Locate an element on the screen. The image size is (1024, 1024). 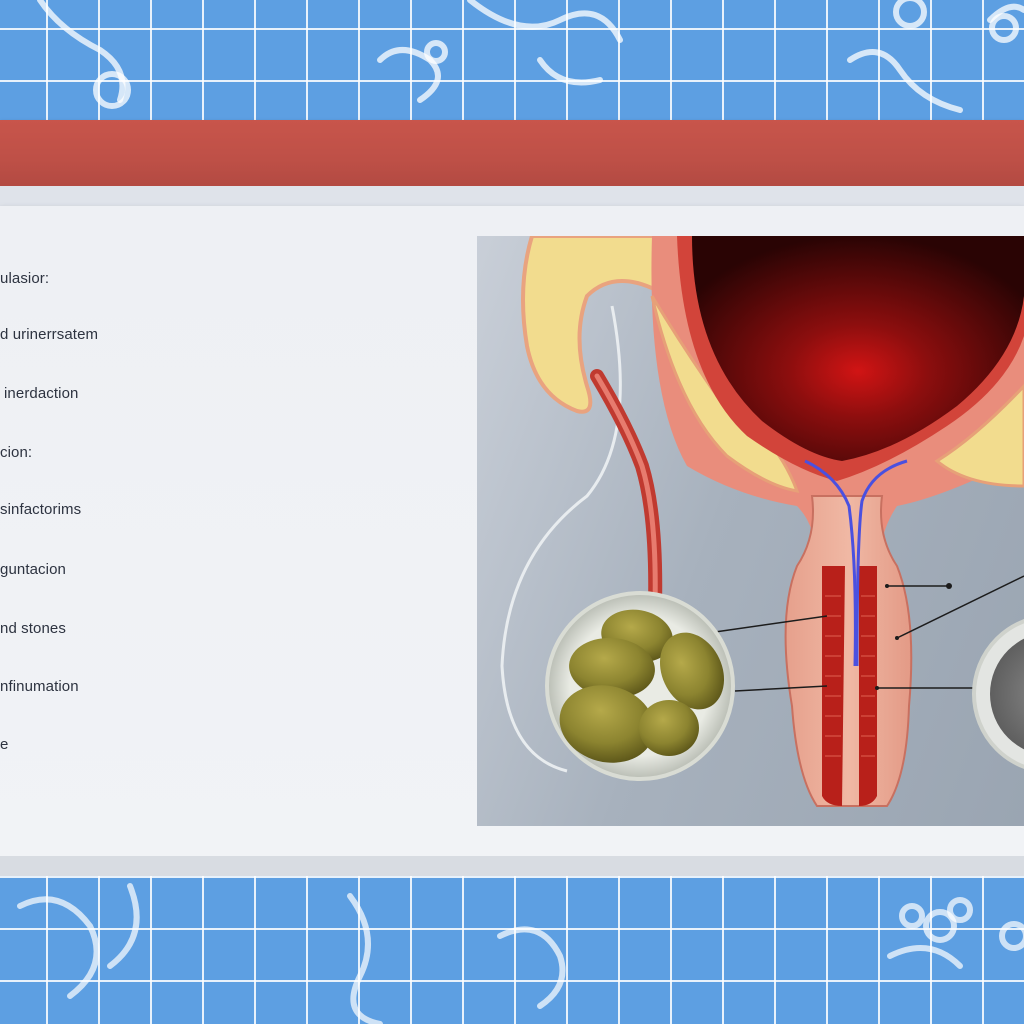
header-bar is located at coordinates (512, 153).